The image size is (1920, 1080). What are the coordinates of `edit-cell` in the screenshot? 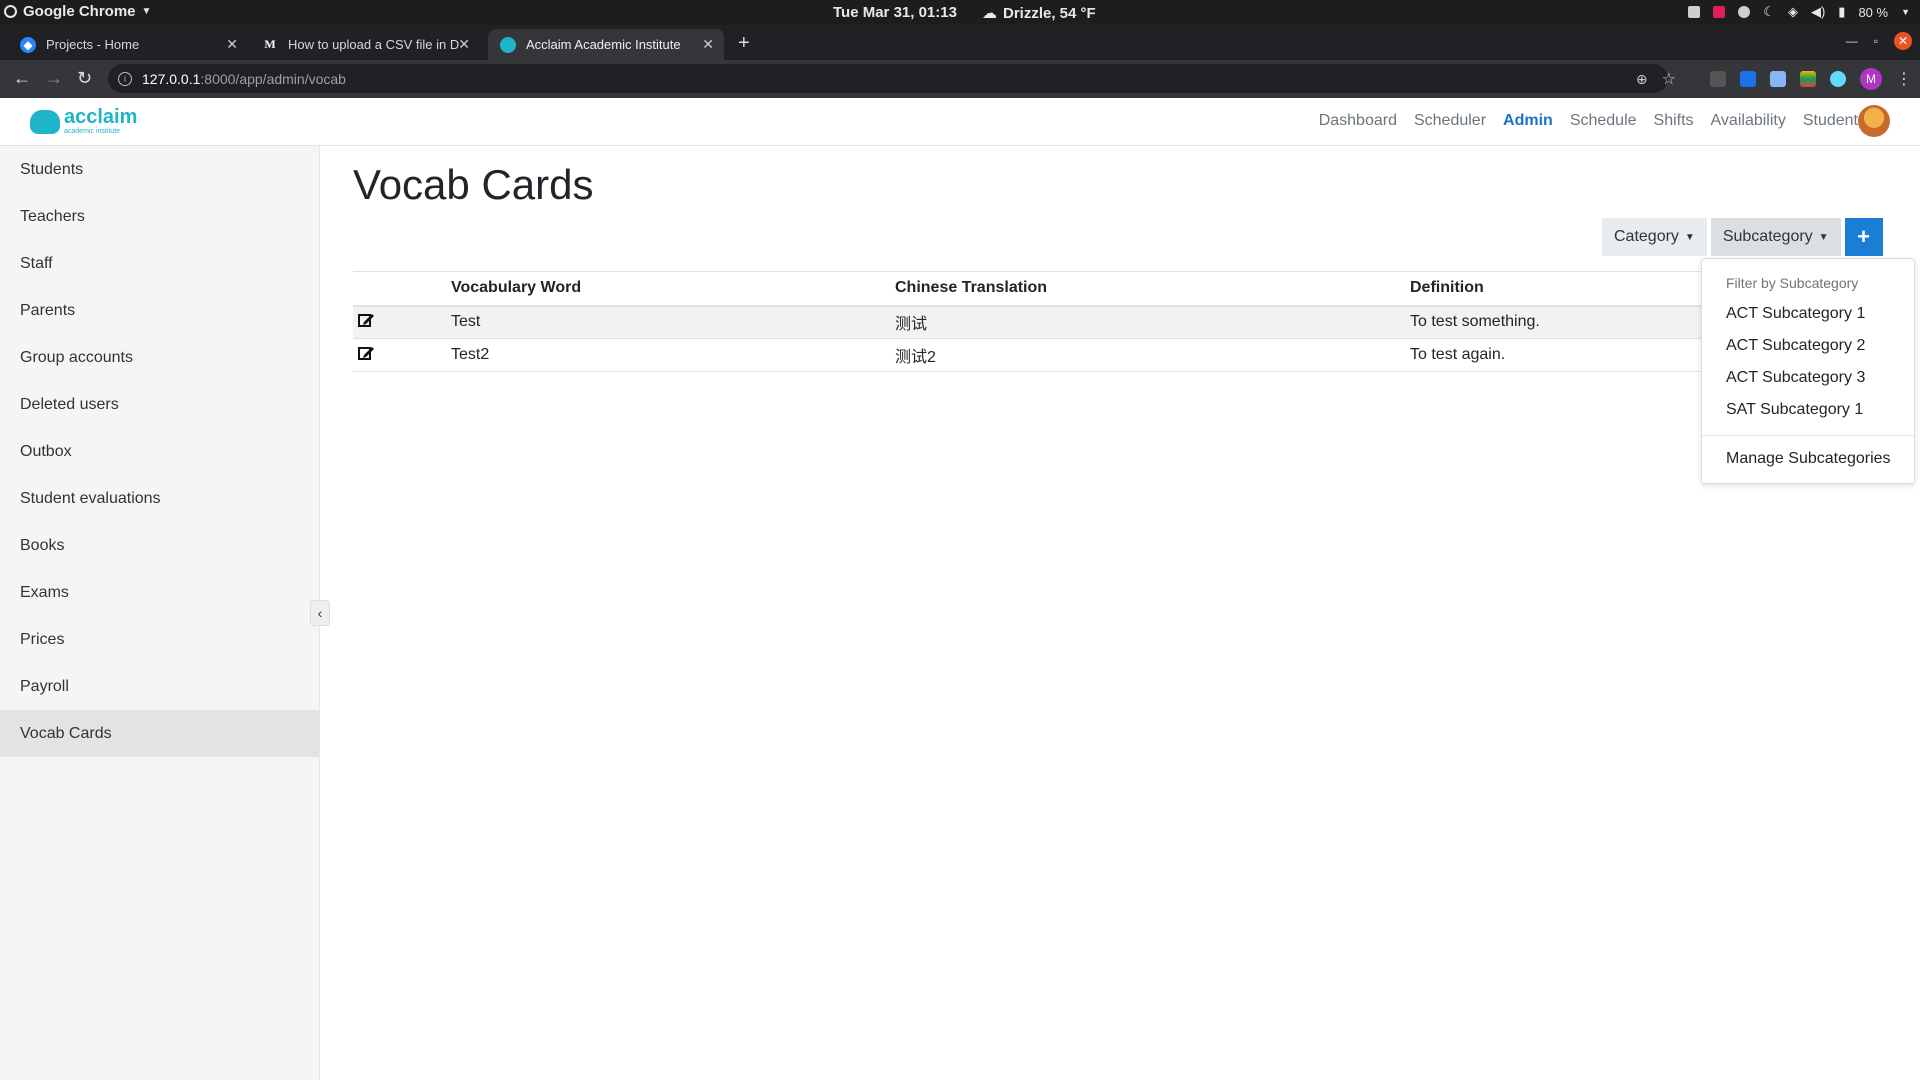 It's located at (402, 355).